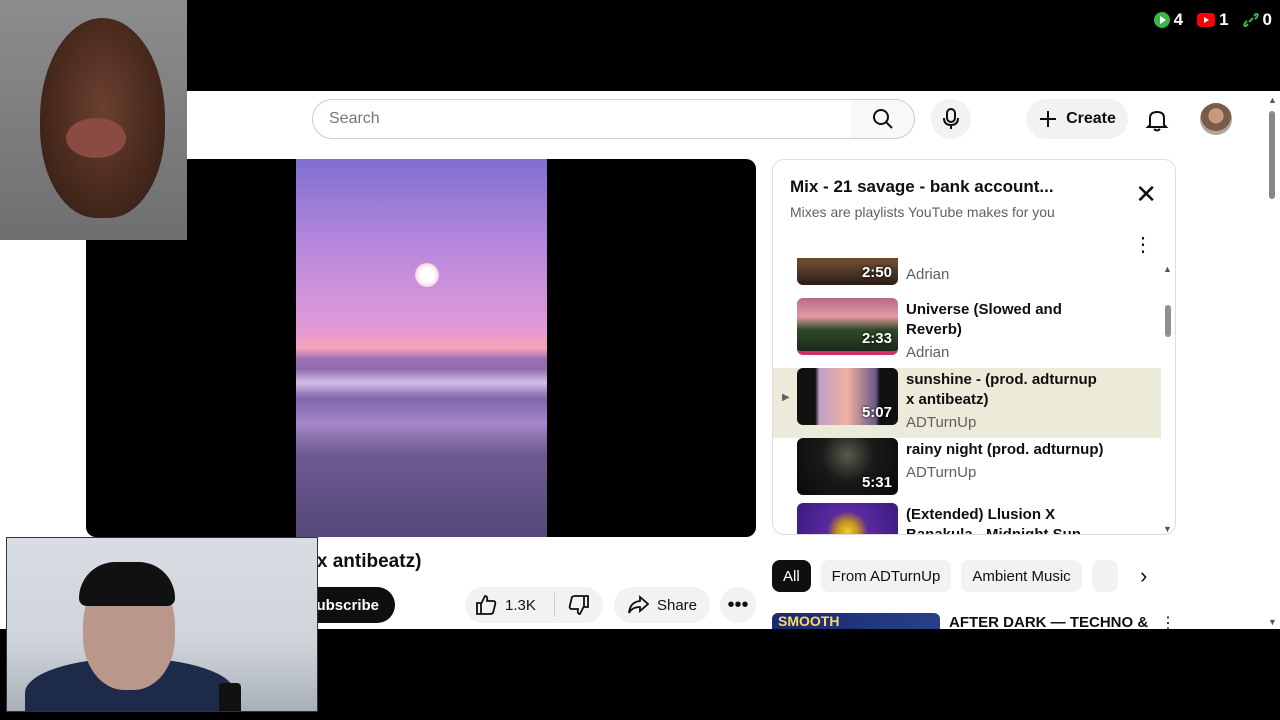  What do you see at coordinates (1001, 389) in the screenshot?
I see `playlist-item-title: sunshine - (prod. adturnup x antibeatz)` at bounding box center [1001, 389].